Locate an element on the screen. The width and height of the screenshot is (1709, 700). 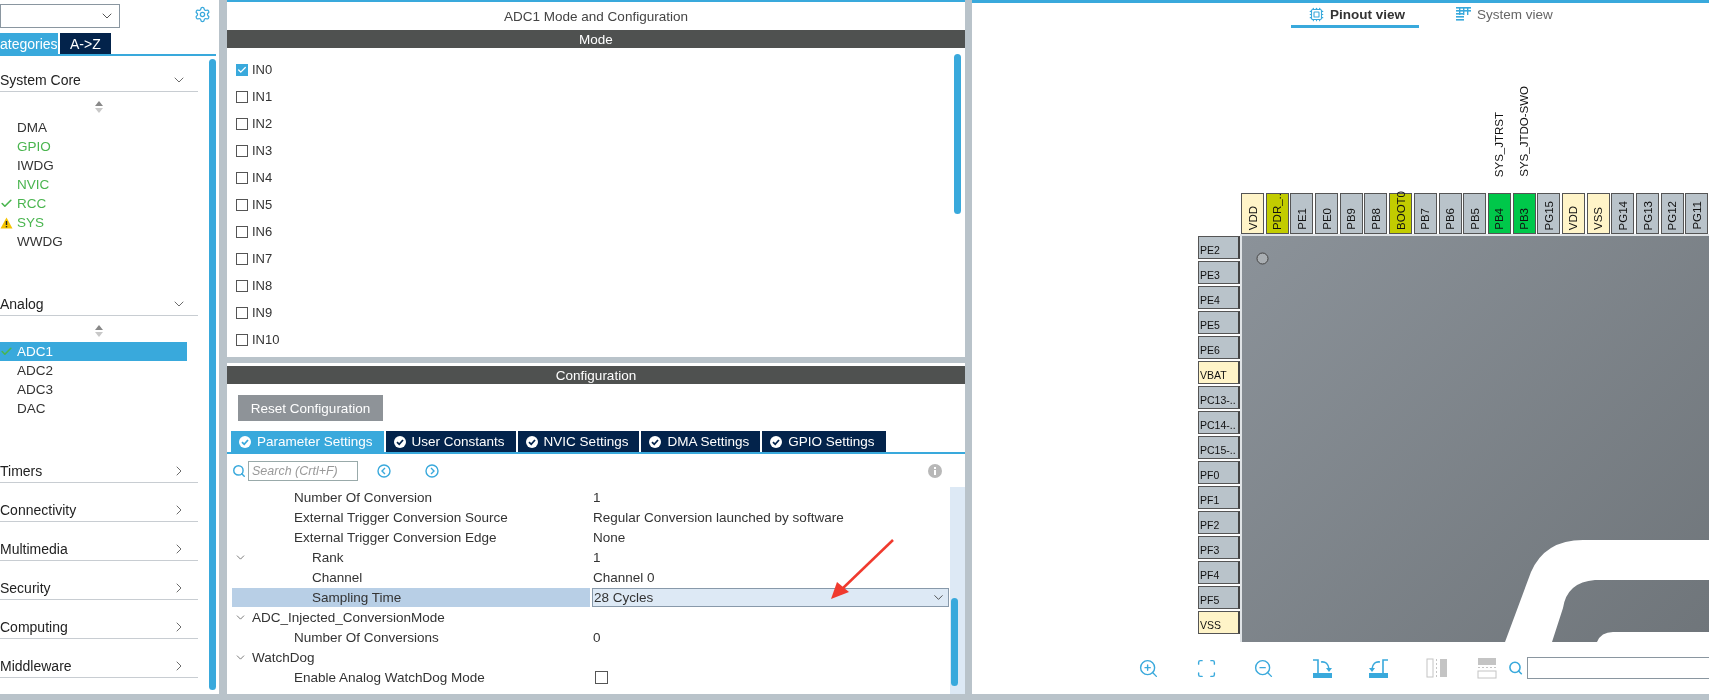
pin: PB9 is located at coordinates (1351, 213).